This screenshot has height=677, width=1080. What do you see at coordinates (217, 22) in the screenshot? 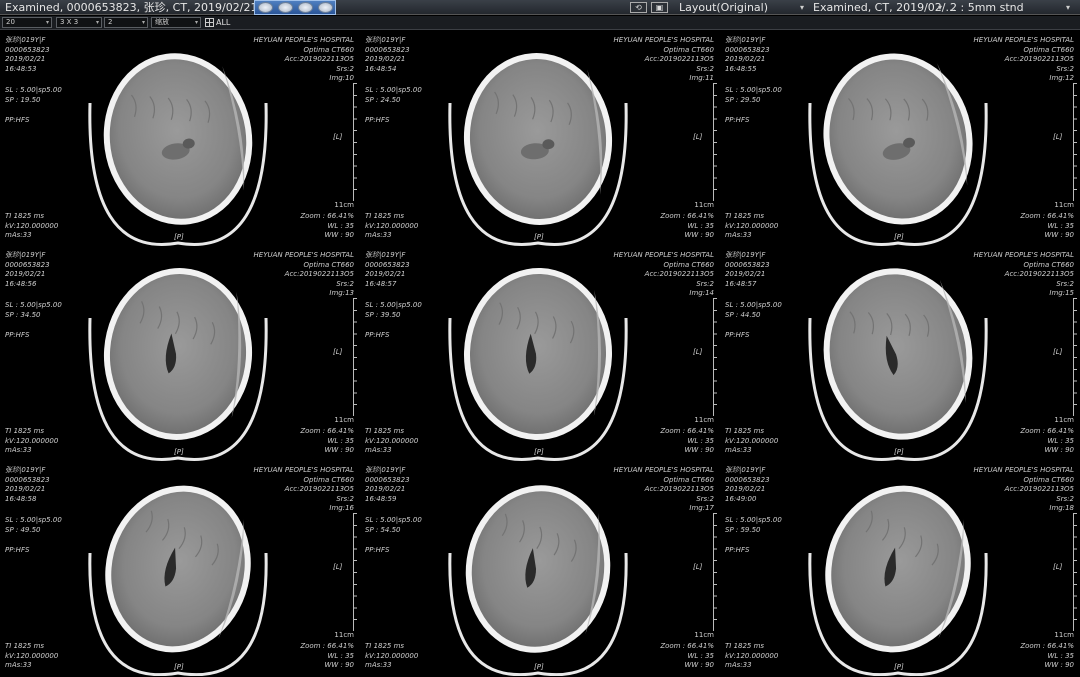
I see `all-images-button: ALL` at bounding box center [217, 22].